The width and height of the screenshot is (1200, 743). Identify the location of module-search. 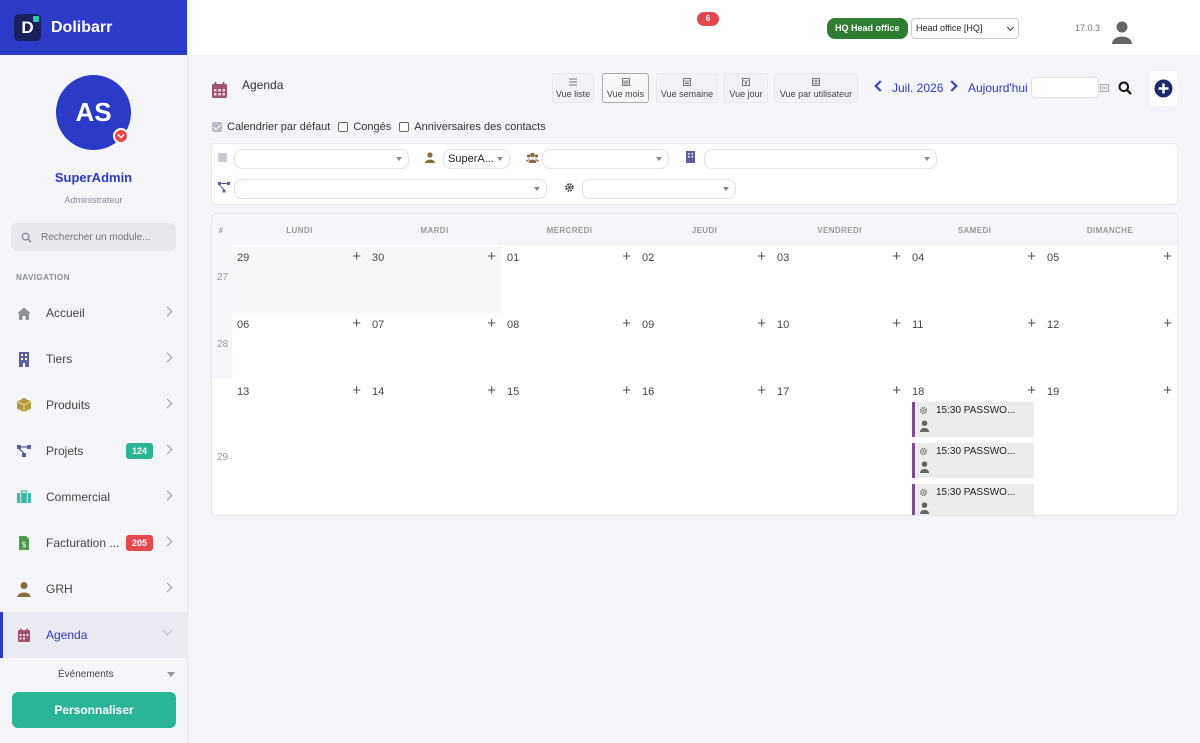
(93, 237).